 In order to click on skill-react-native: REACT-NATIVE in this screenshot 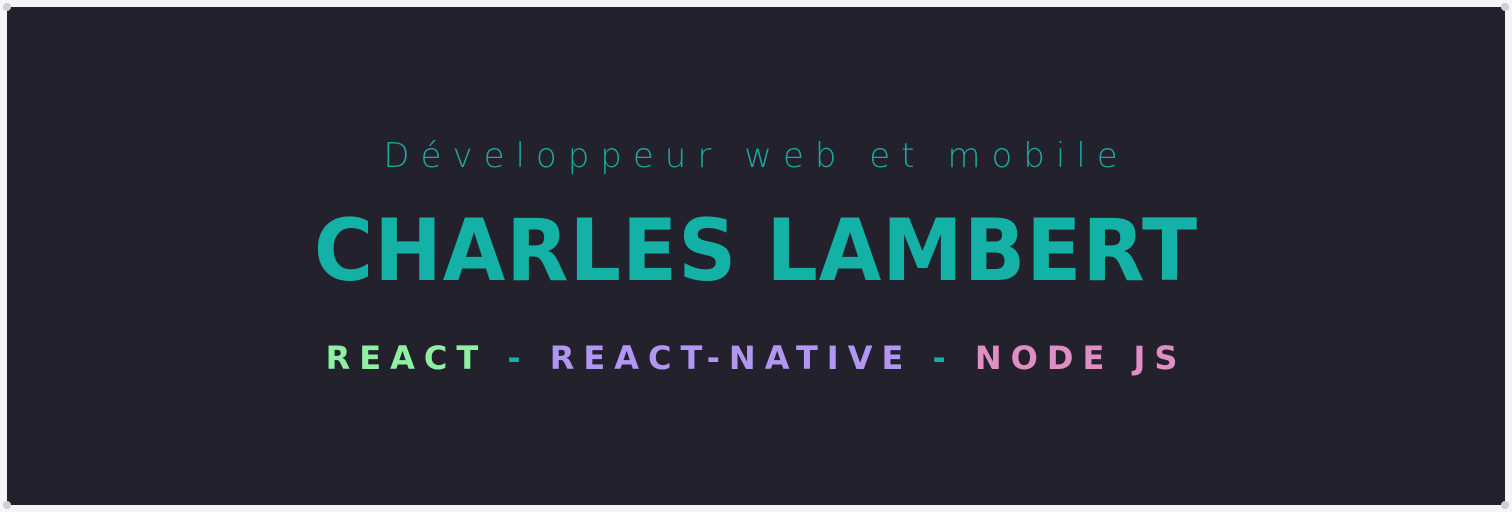, I will do `click(731, 358)`.